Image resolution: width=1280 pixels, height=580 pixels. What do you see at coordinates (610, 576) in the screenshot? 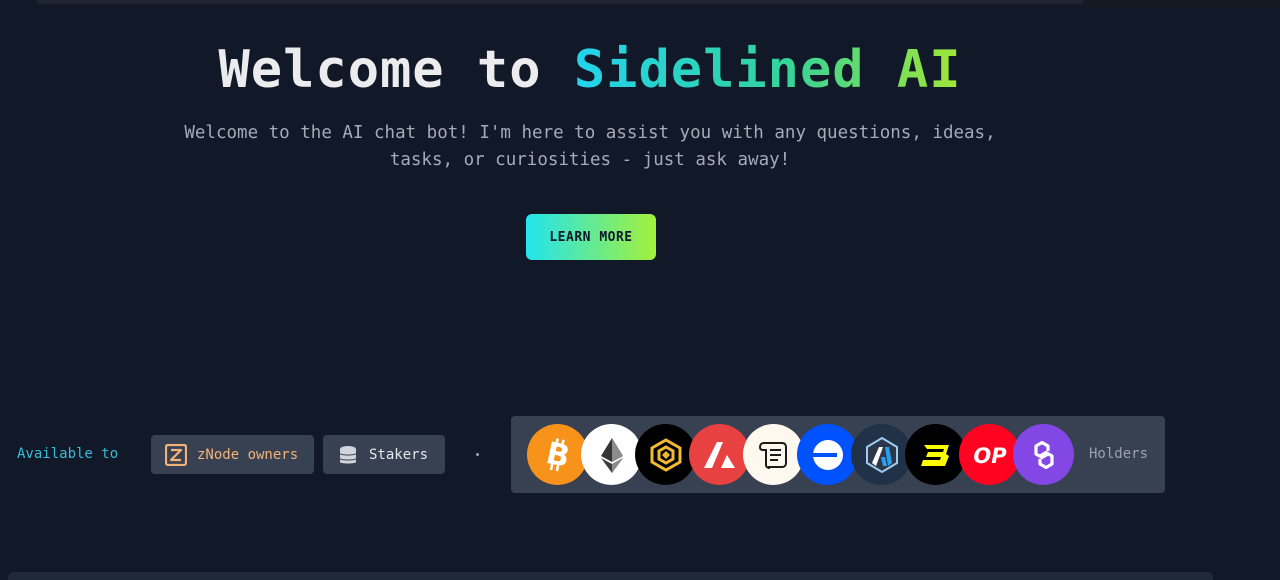
I see `bottom-panel-edge` at bounding box center [610, 576].